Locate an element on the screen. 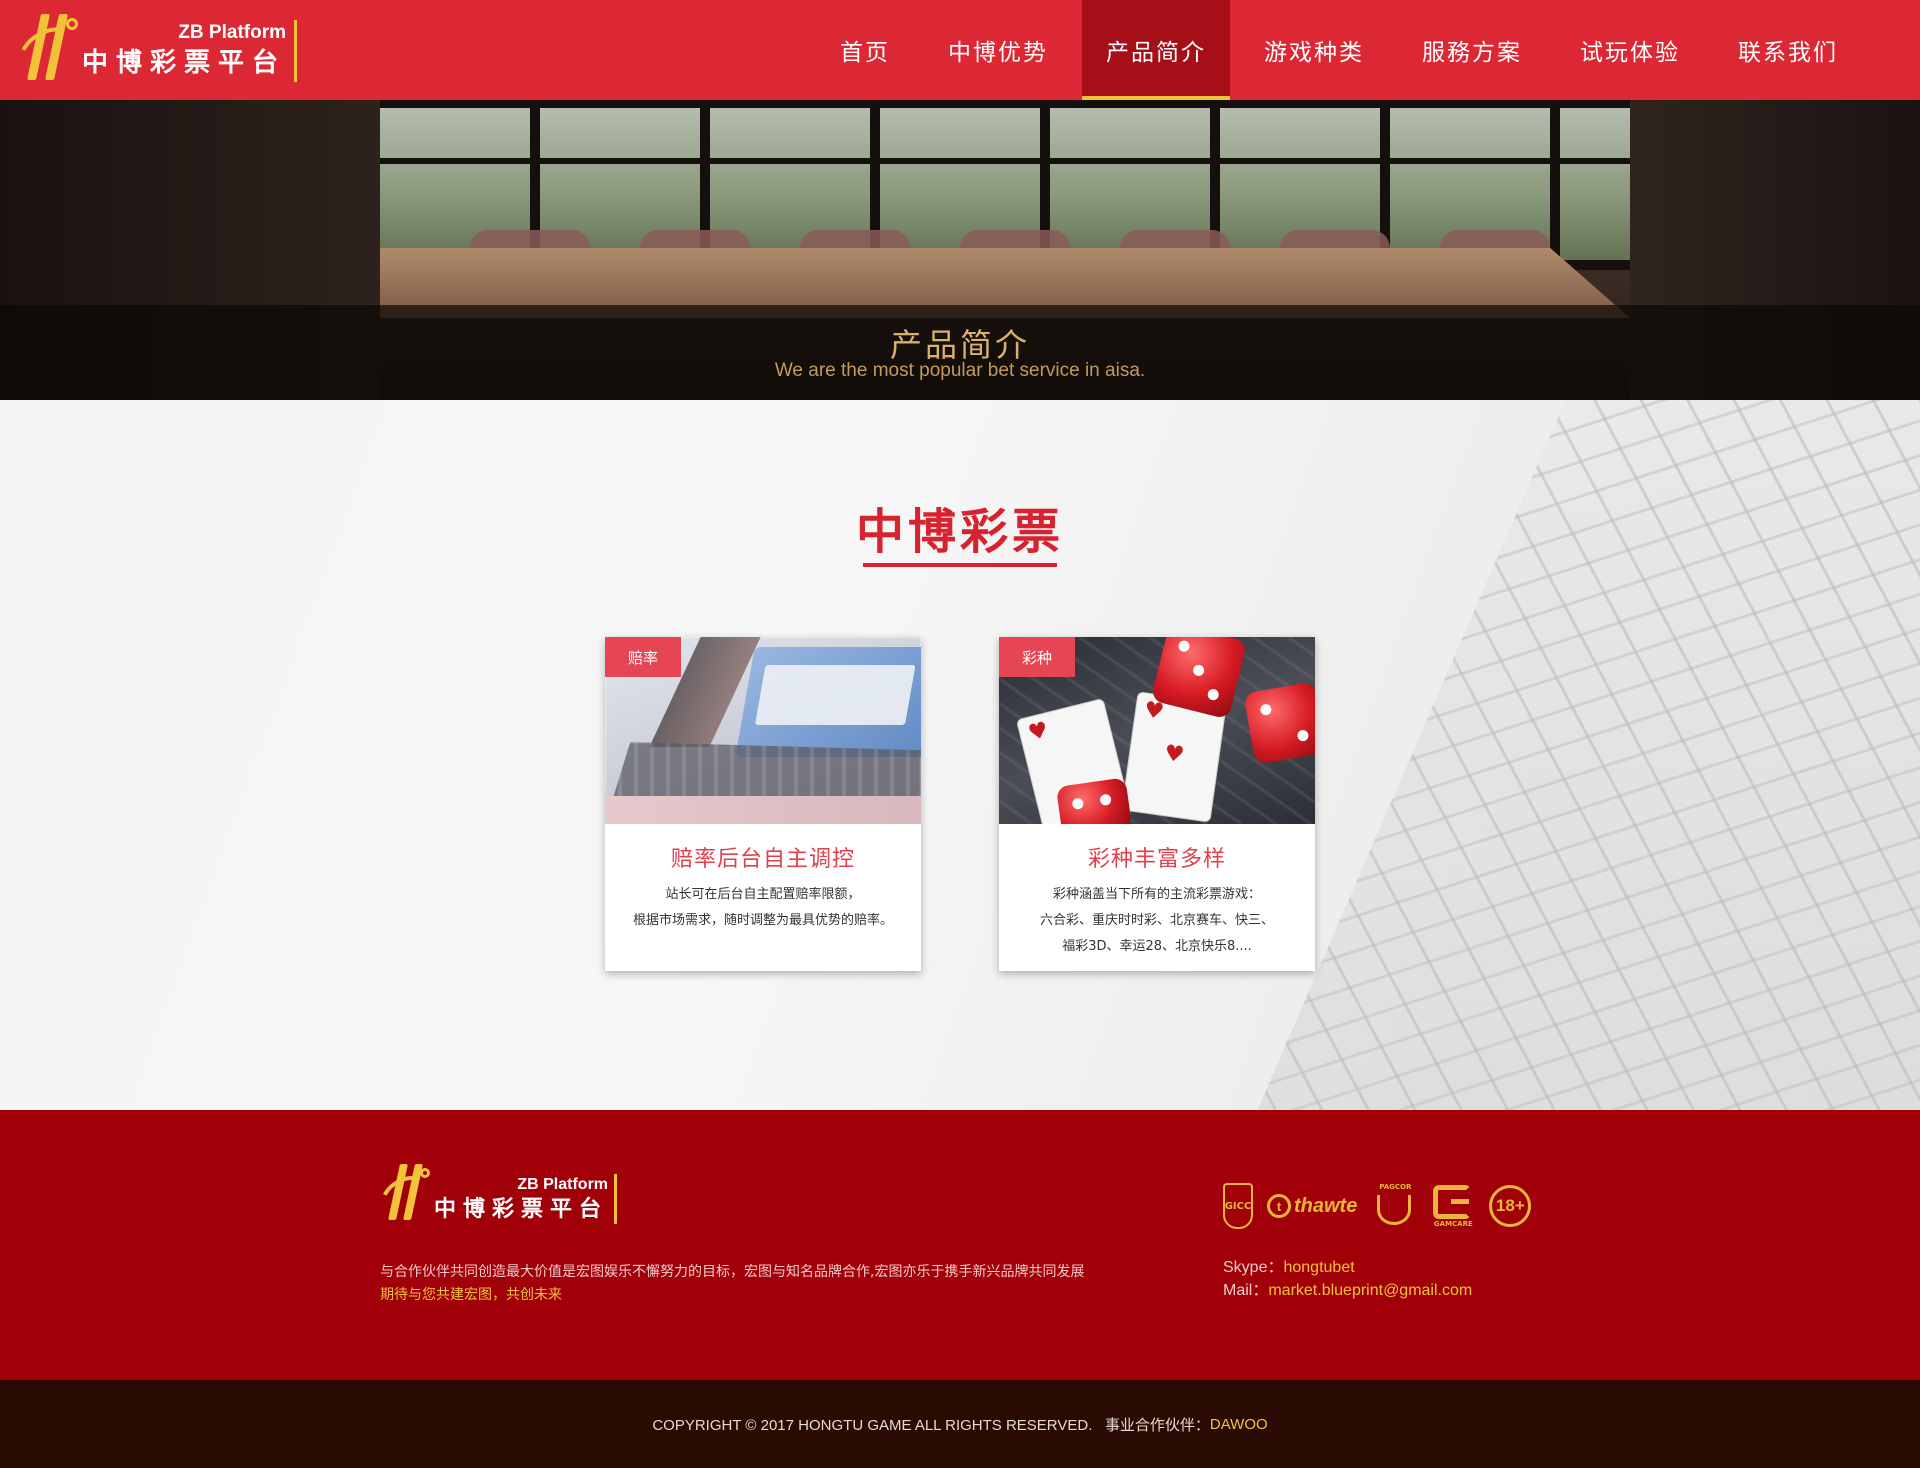 The image size is (1920, 1468). card-tag: 赔率 is located at coordinates (643, 657).